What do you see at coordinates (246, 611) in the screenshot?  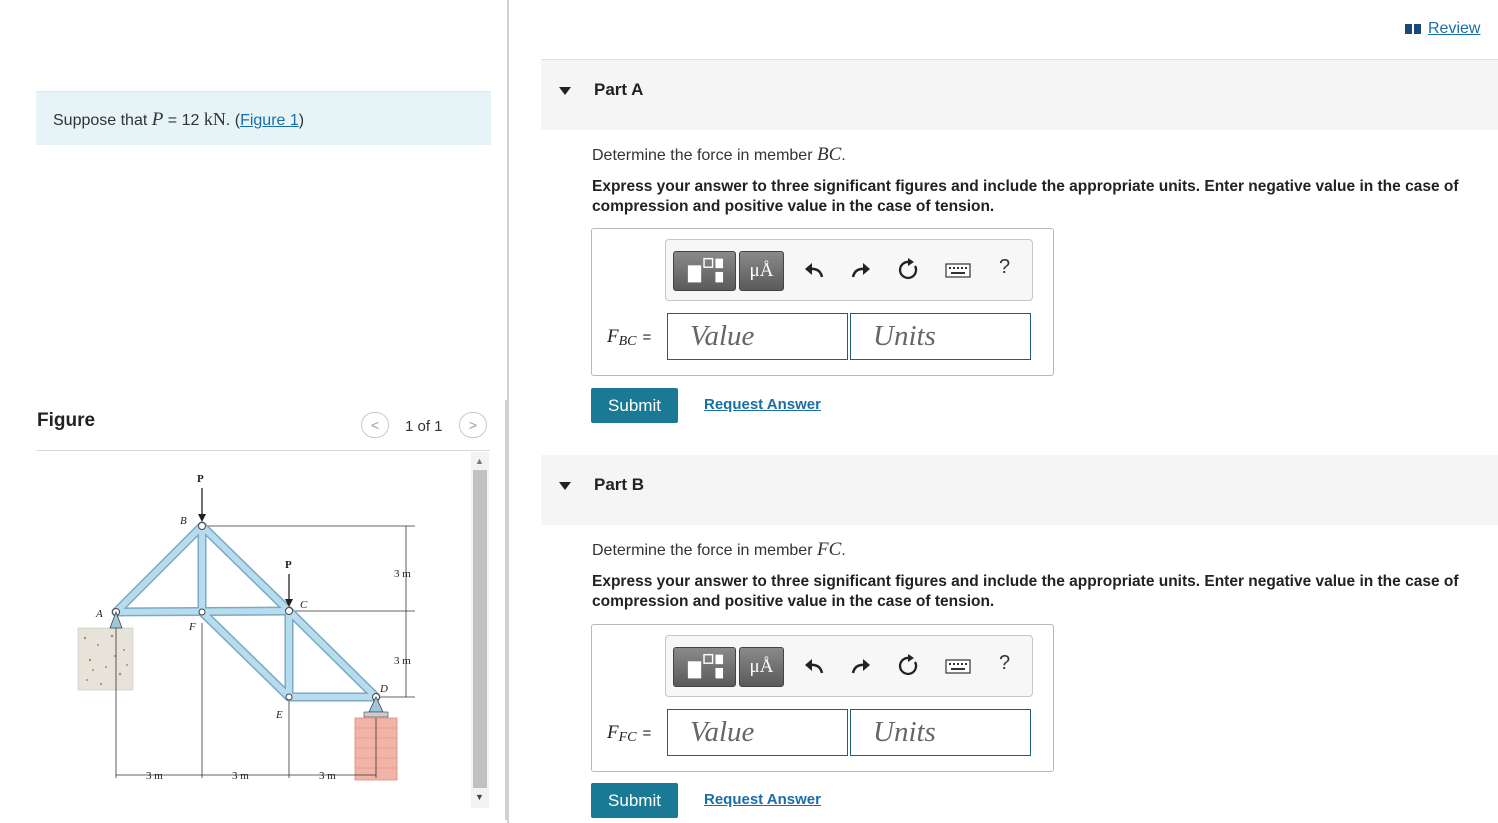 I see `truss-members` at bounding box center [246, 611].